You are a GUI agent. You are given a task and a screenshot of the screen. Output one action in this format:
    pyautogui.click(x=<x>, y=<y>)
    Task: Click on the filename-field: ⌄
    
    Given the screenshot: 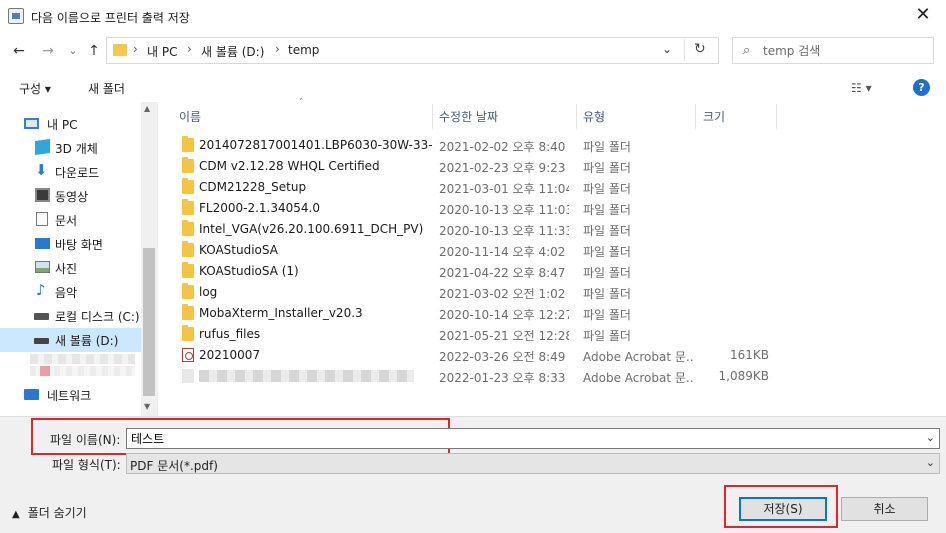 What is the action you would take?
    pyautogui.click(x=533, y=438)
    